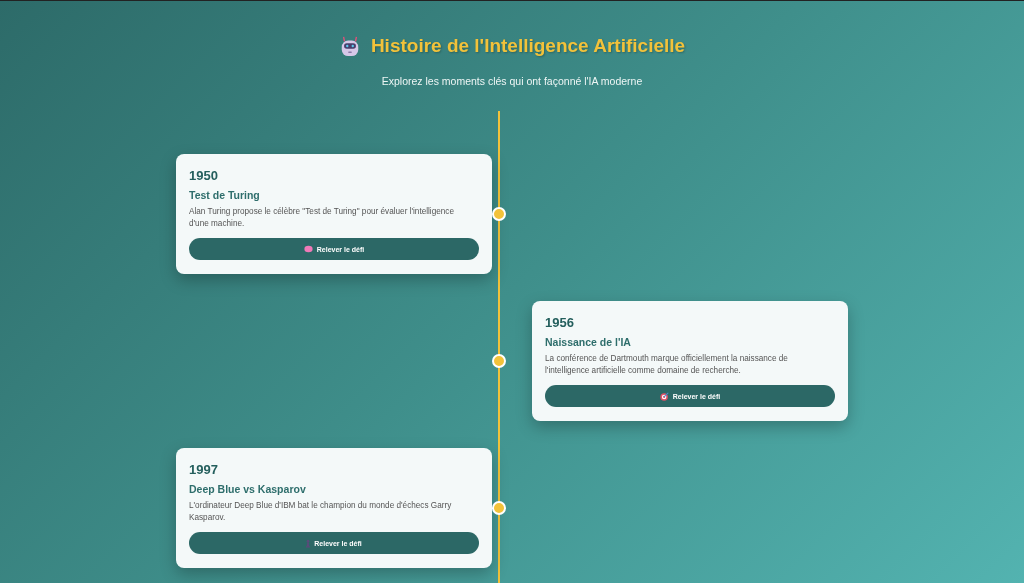 This screenshot has height=583, width=1024. What do you see at coordinates (560, 322) in the screenshot?
I see `event-year: 1956` at bounding box center [560, 322].